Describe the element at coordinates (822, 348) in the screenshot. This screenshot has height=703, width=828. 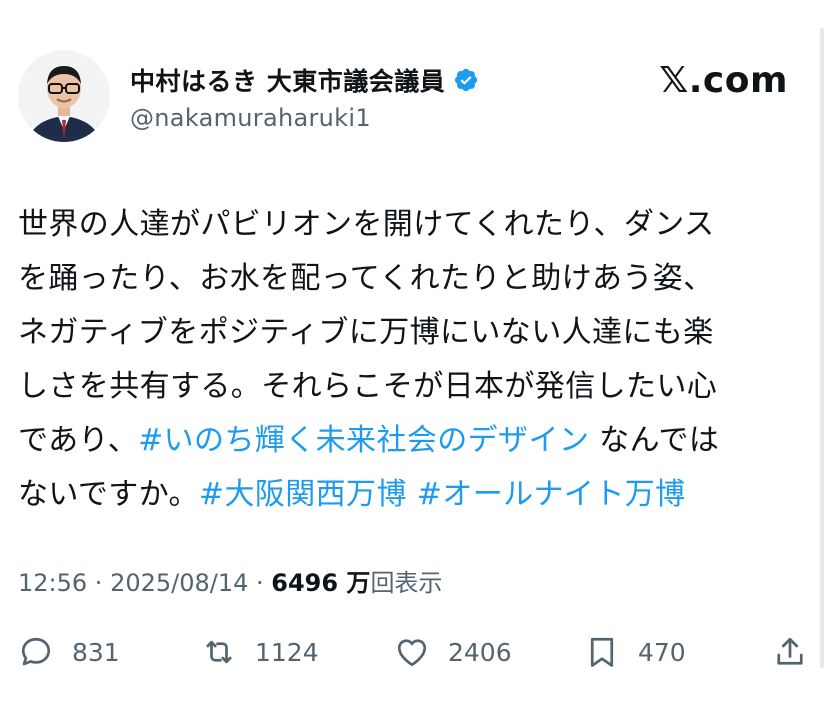
I see `scrollbar` at that location.